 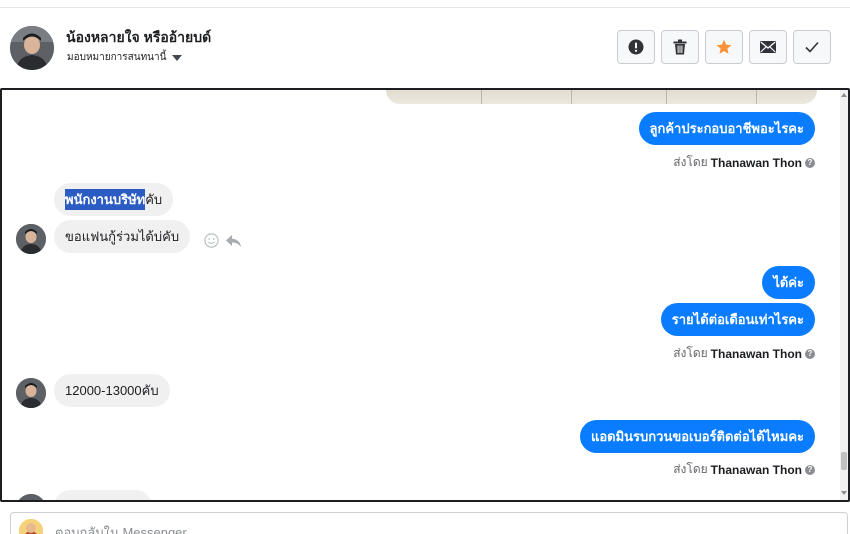 What do you see at coordinates (233, 241) in the screenshot?
I see `reply-icon` at bounding box center [233, 241].